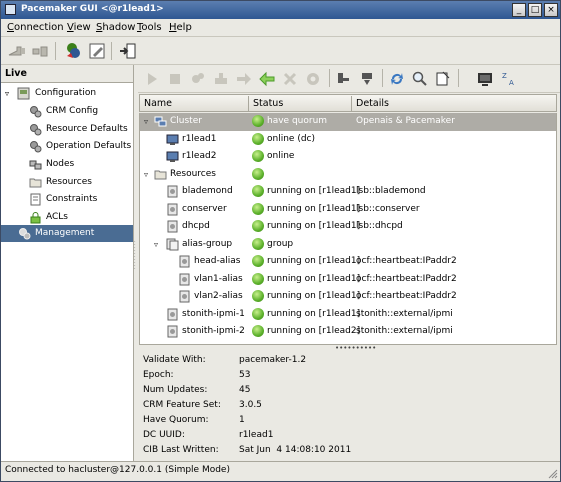 This screenshot has height=482, width=561. What do you see at coordinates (504, 76) in the screenshot?
I see `svg-text: Z` at bounding box center [504, 76].